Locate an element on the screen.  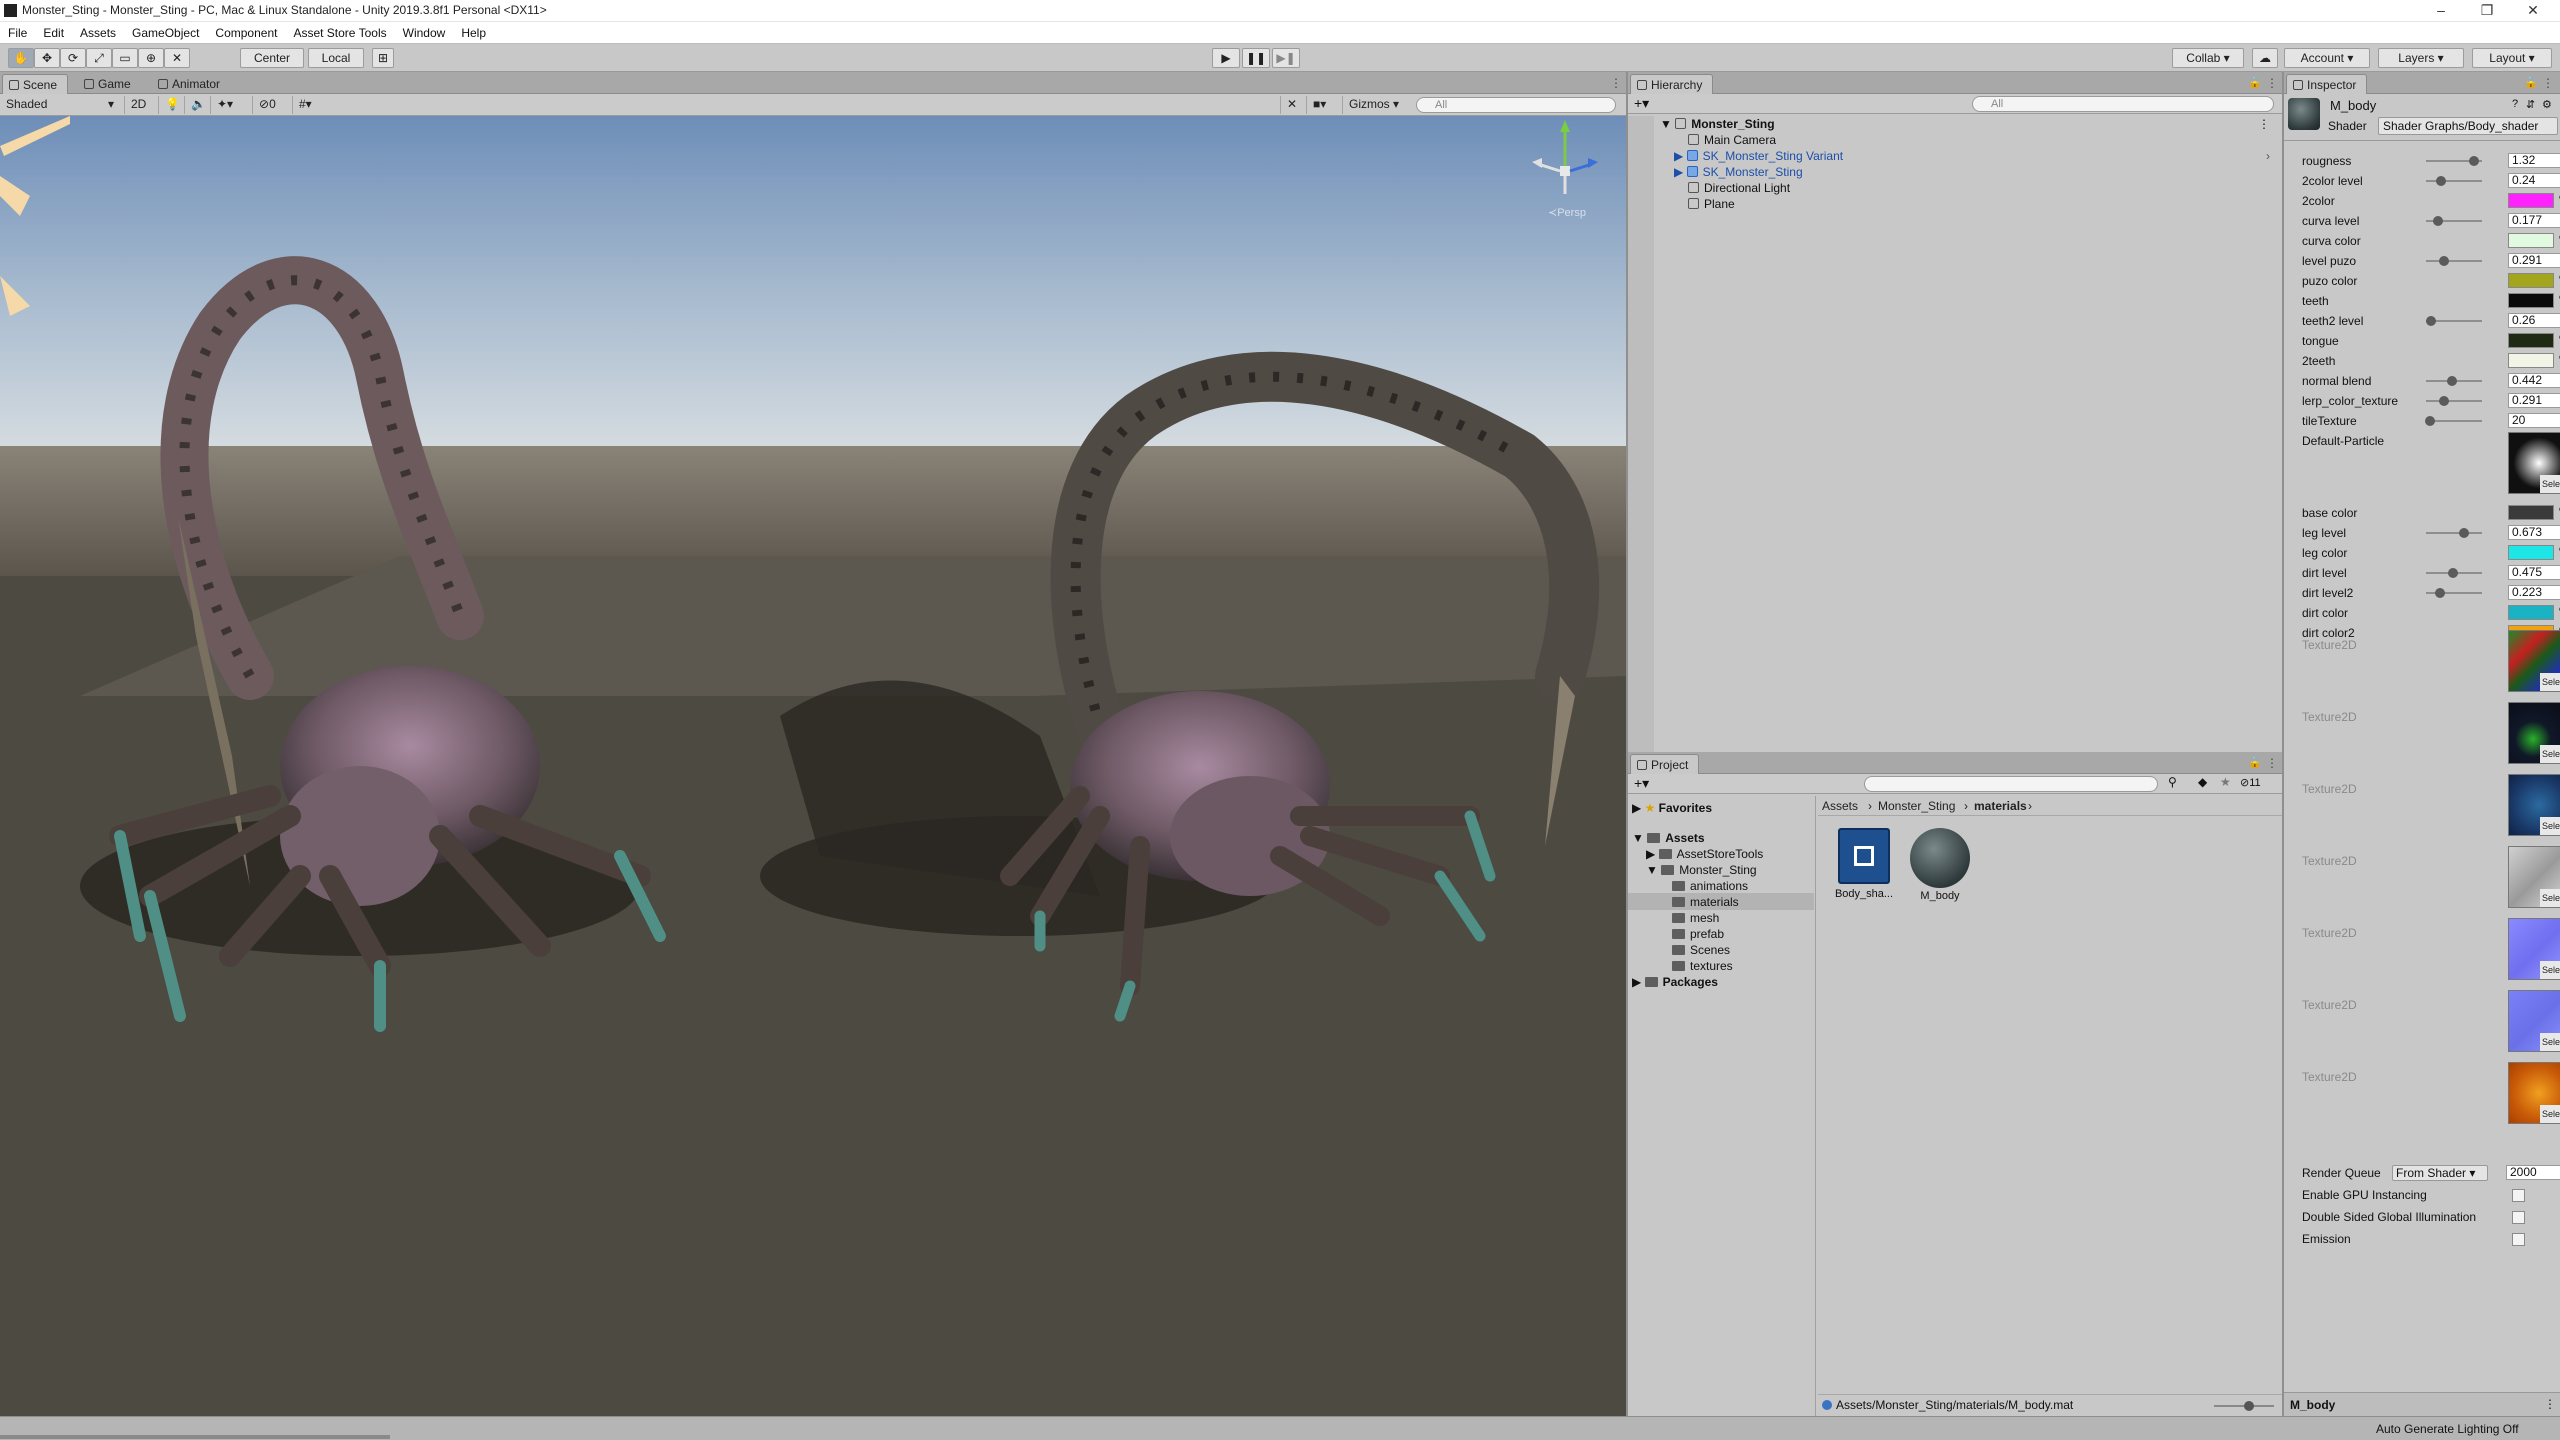
scene-menu-icon: ⋮ is located at coordinates (2264, 124).